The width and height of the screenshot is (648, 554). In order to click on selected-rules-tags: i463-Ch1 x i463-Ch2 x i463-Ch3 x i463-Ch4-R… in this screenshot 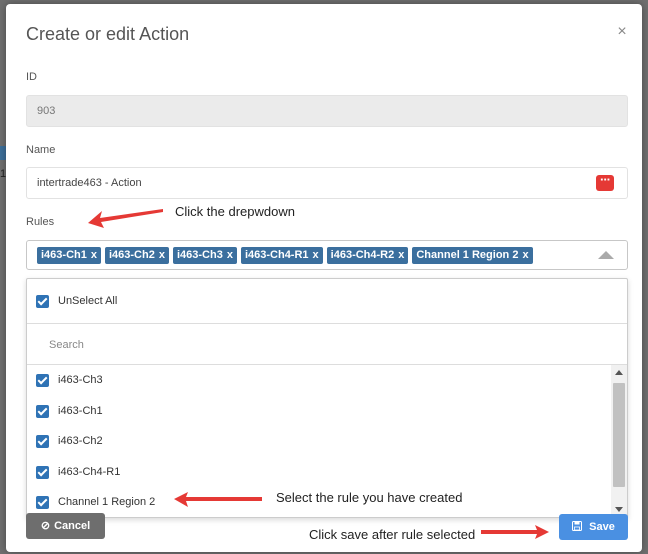, I will do `click(285, 255)`.